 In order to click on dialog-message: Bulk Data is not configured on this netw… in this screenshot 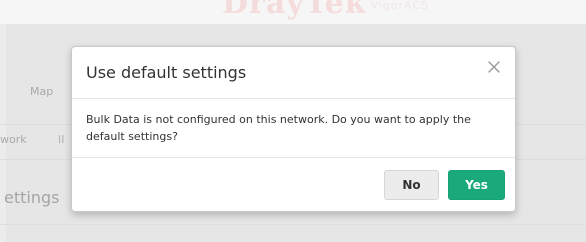, I will do `click(278, 128)`.